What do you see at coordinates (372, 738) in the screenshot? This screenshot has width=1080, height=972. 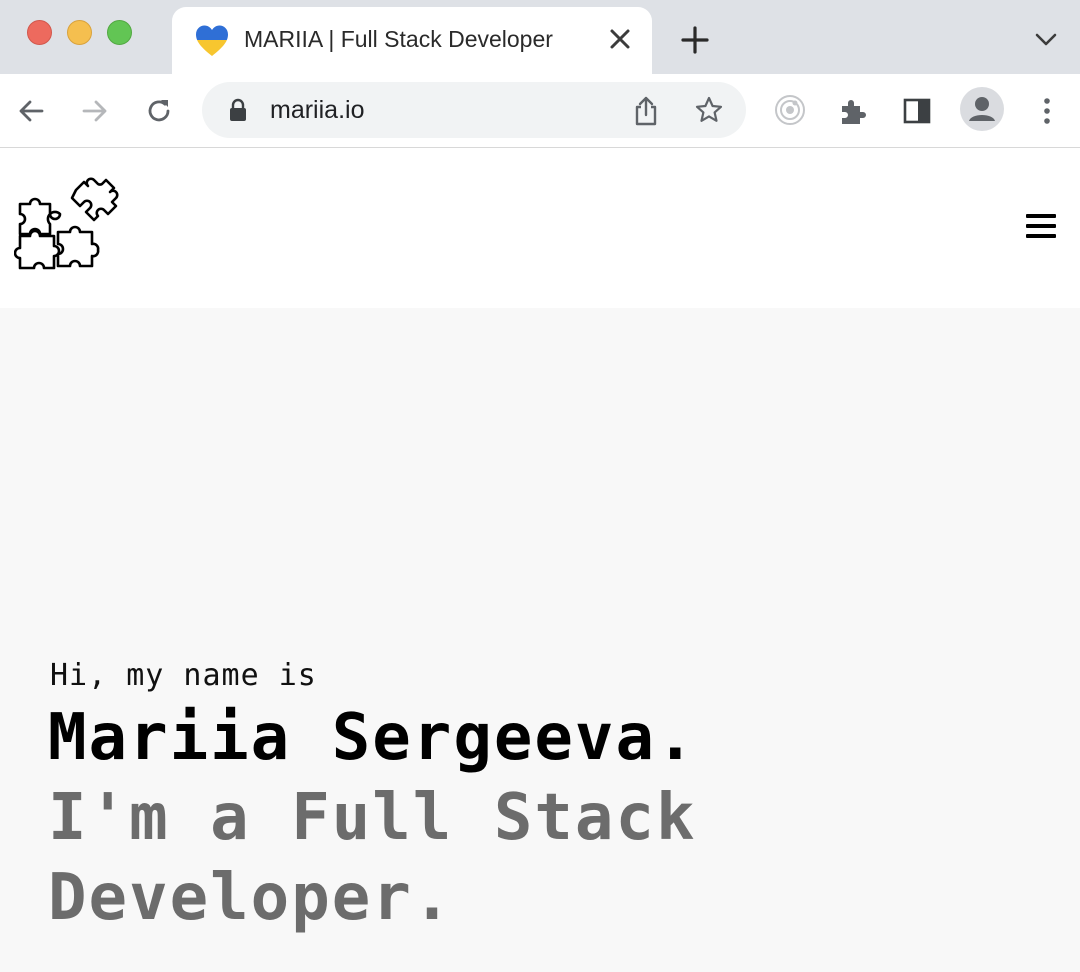 I see `hero-name: Mariia Sergeeva.` at bounding box center [372, 738].